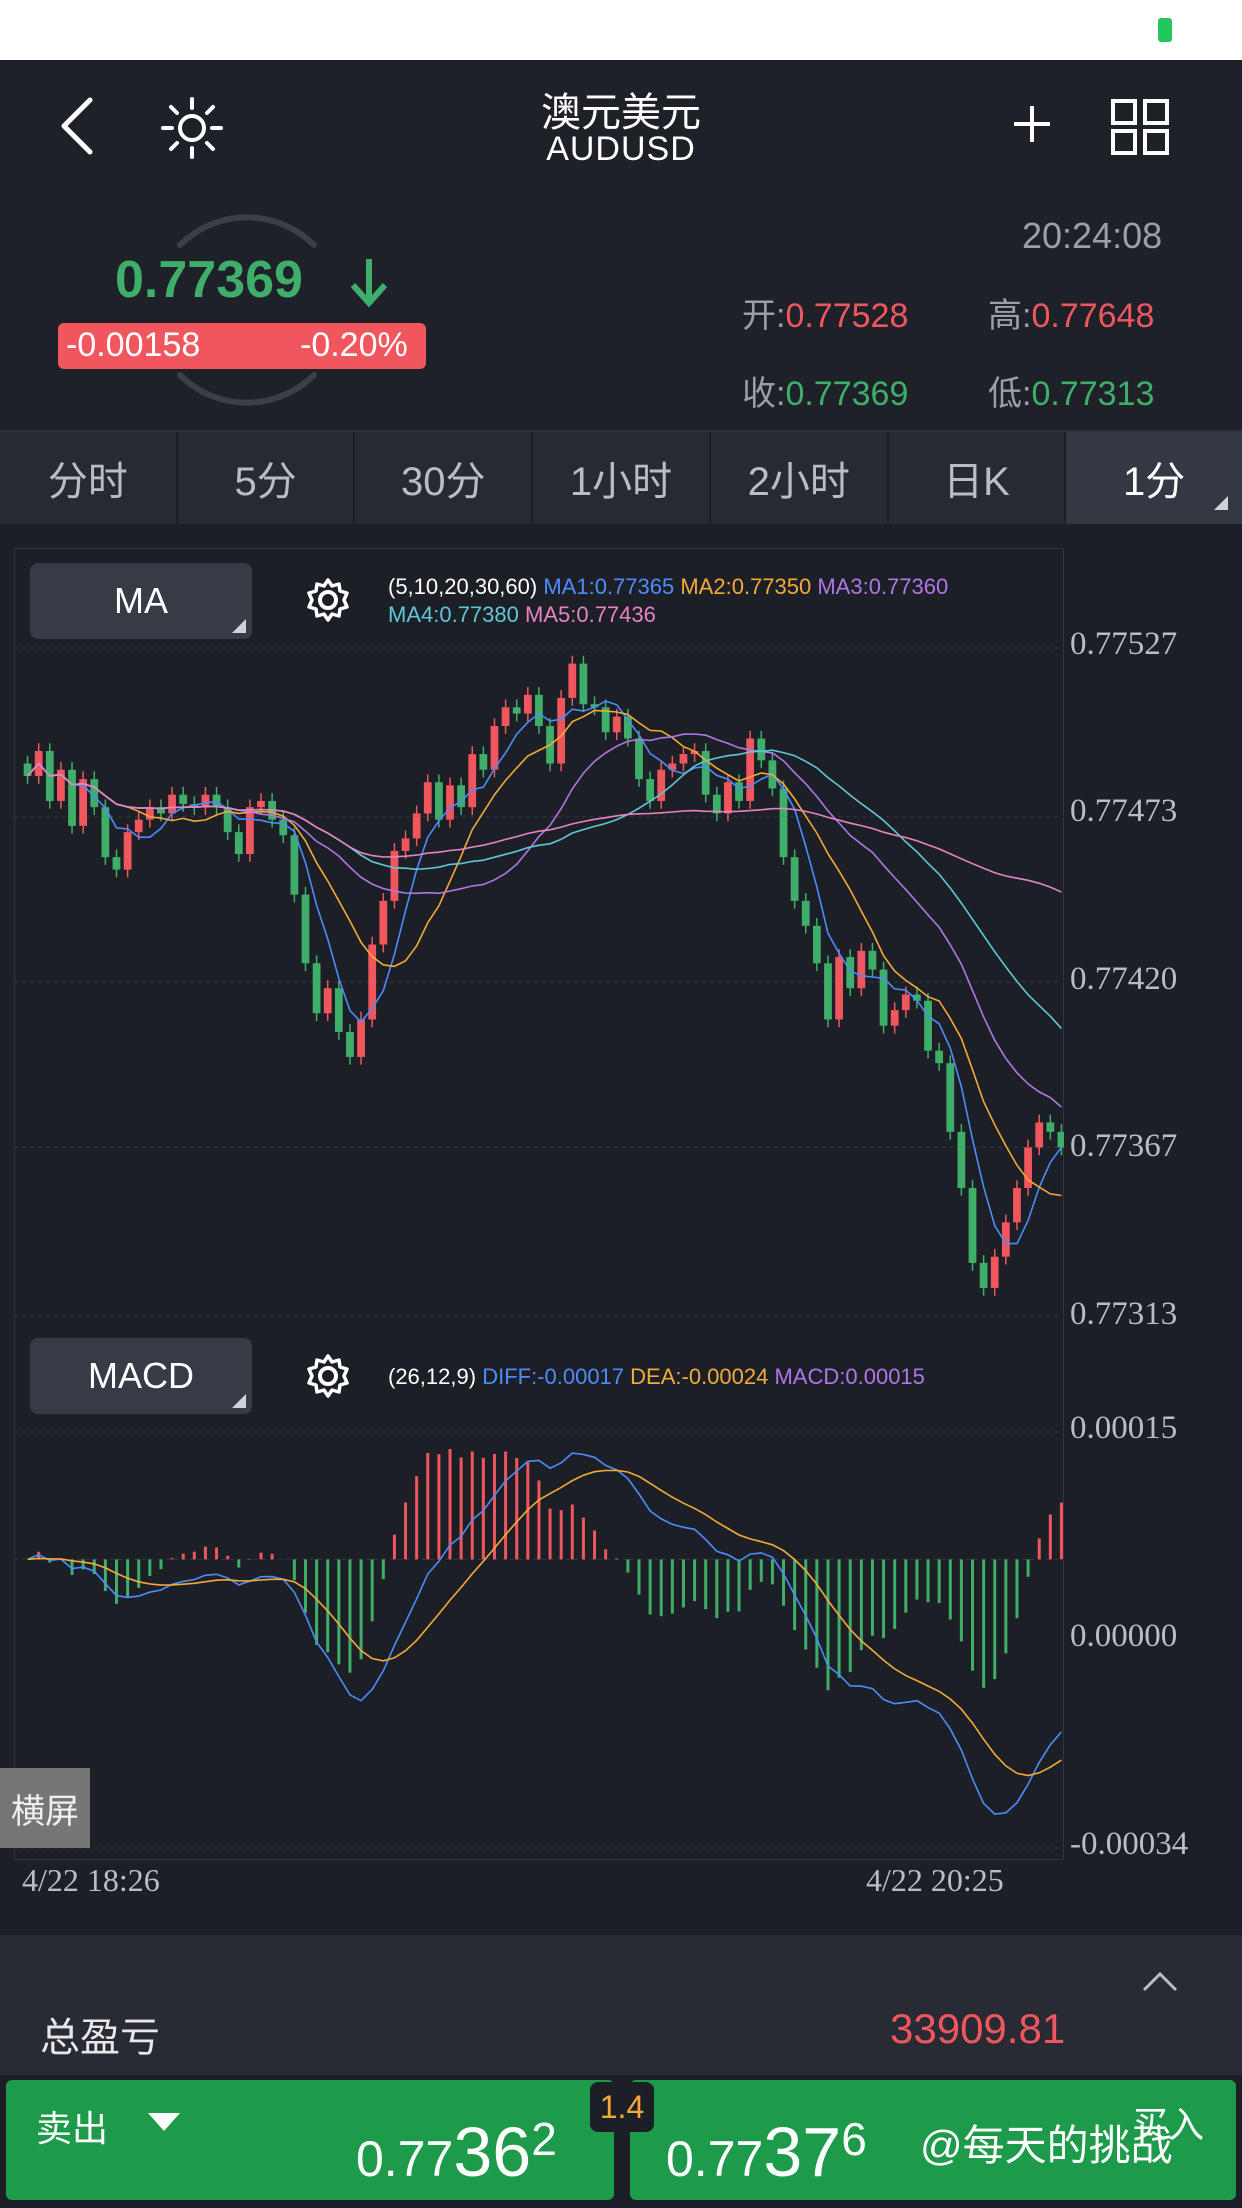 This screenshot has width=1242, height=2208. What do you see at coordinates (978, 478) in the screenshot?
I see `tab-daily-k: 日K` at bounding box center [978, 478].